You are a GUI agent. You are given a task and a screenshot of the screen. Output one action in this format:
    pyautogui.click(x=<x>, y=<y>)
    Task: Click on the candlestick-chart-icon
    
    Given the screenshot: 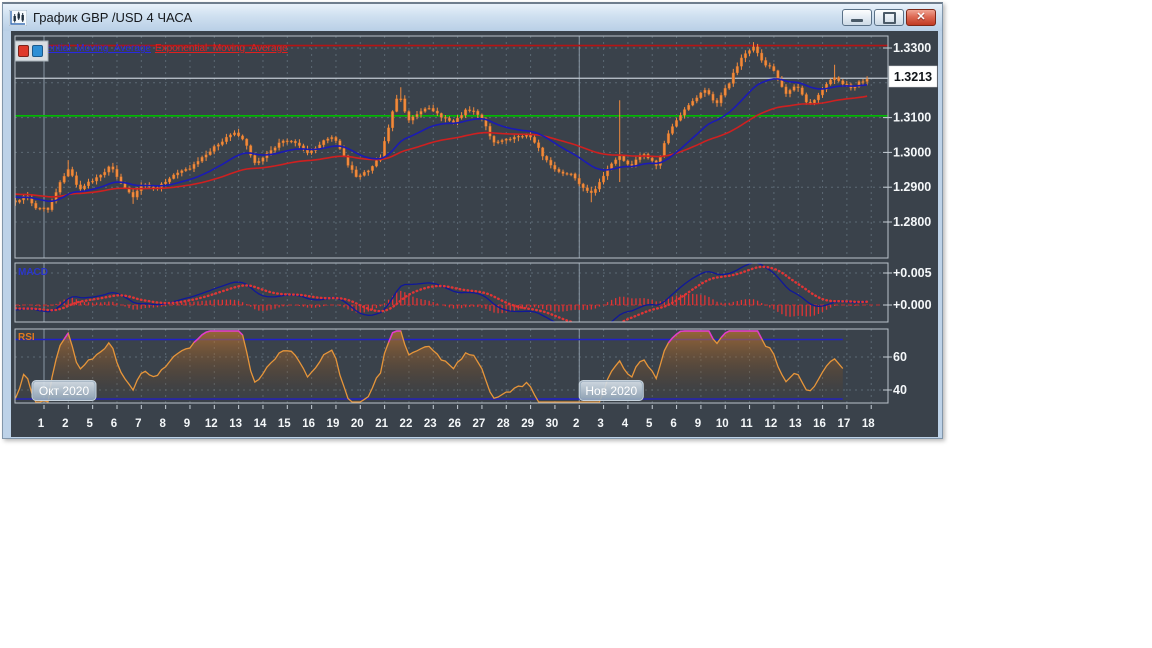 What is the action you would take?
    pyautogui.click(x=18, y=17)
    